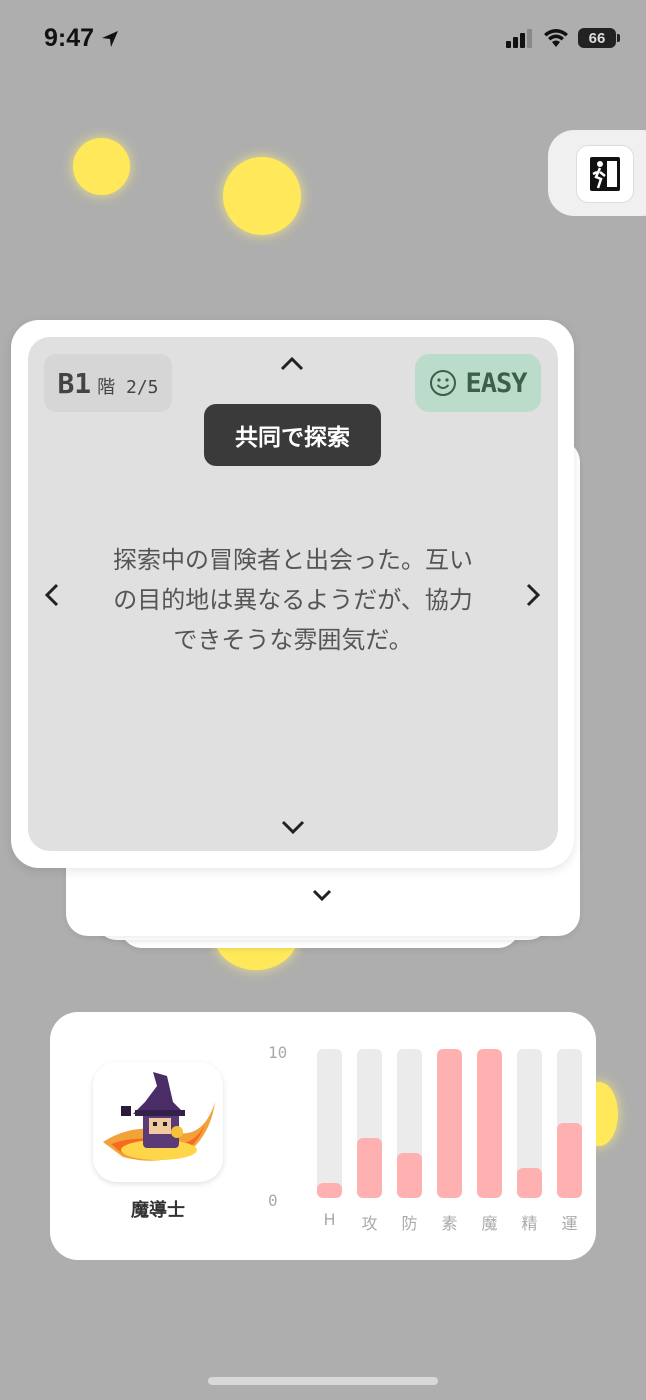 The image size is (646, 1400). Describe the element at coordinates (489, 1223) in the screenshot. I see `stat-label: 魔` at that location.